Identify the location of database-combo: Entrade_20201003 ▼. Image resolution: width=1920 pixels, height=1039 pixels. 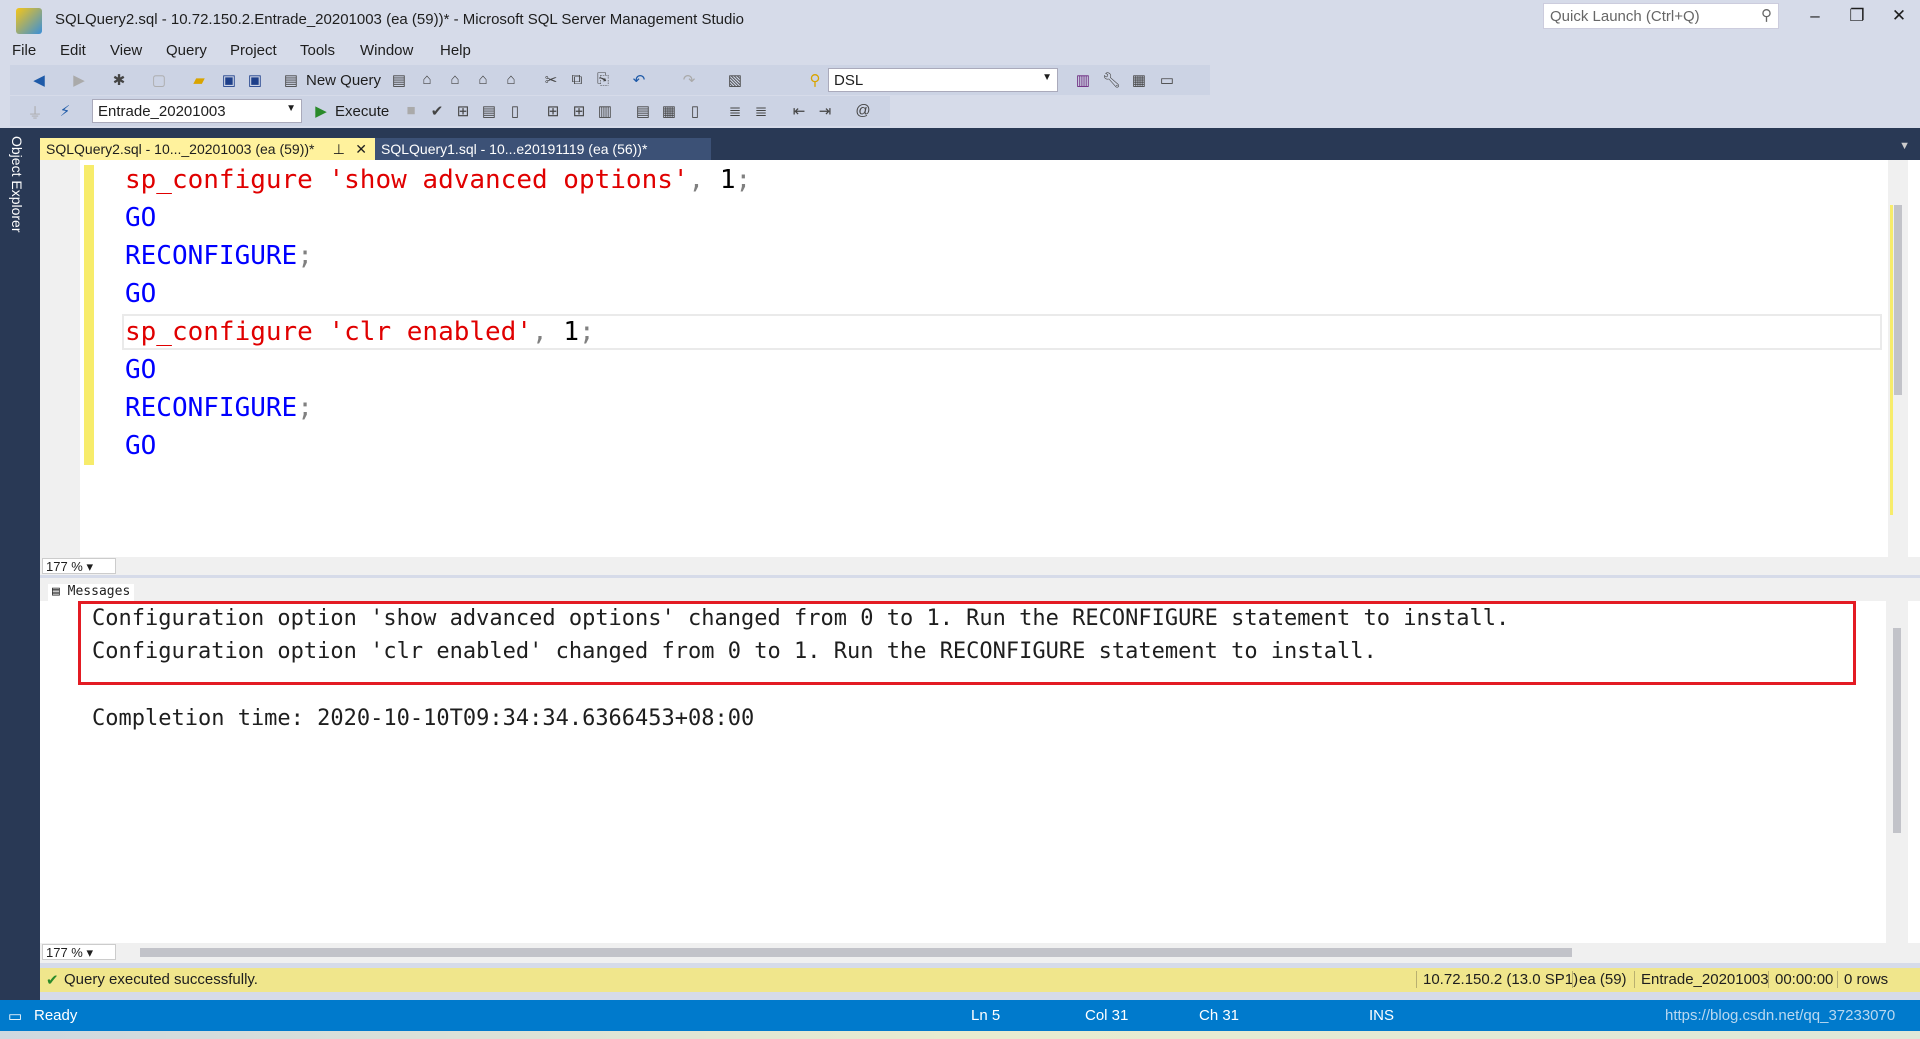
(197, 111).